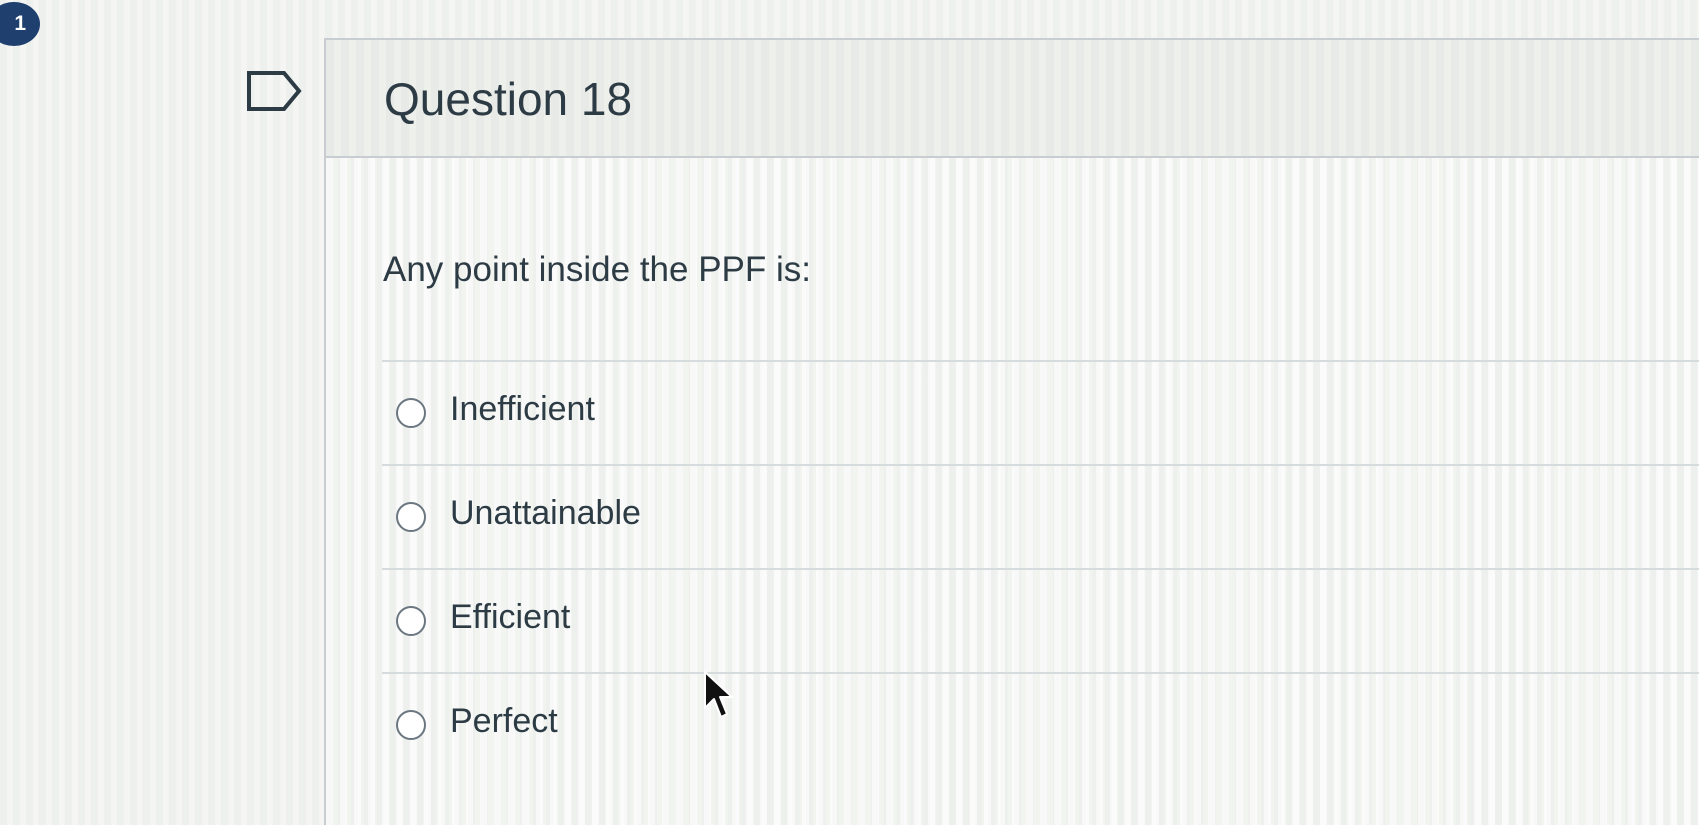 This screenshot has height=825, width=1699. What do you see at coordinates (1040, 620) in the screenshot?
I see `answer-option-efficient: Efficient` at bounding box center [1040, 620].